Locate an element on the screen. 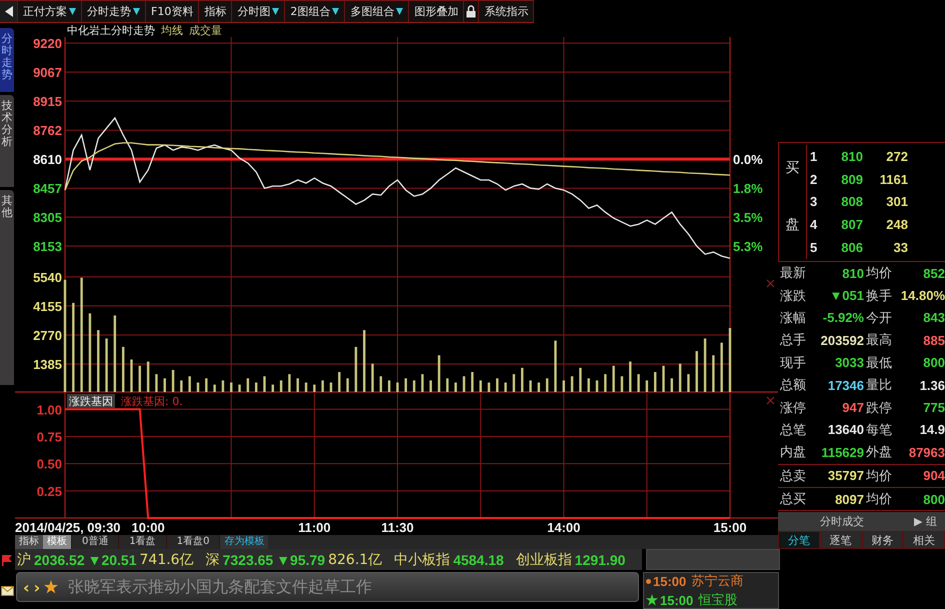  bid-price: 809 is located at coordinates (851, 179).